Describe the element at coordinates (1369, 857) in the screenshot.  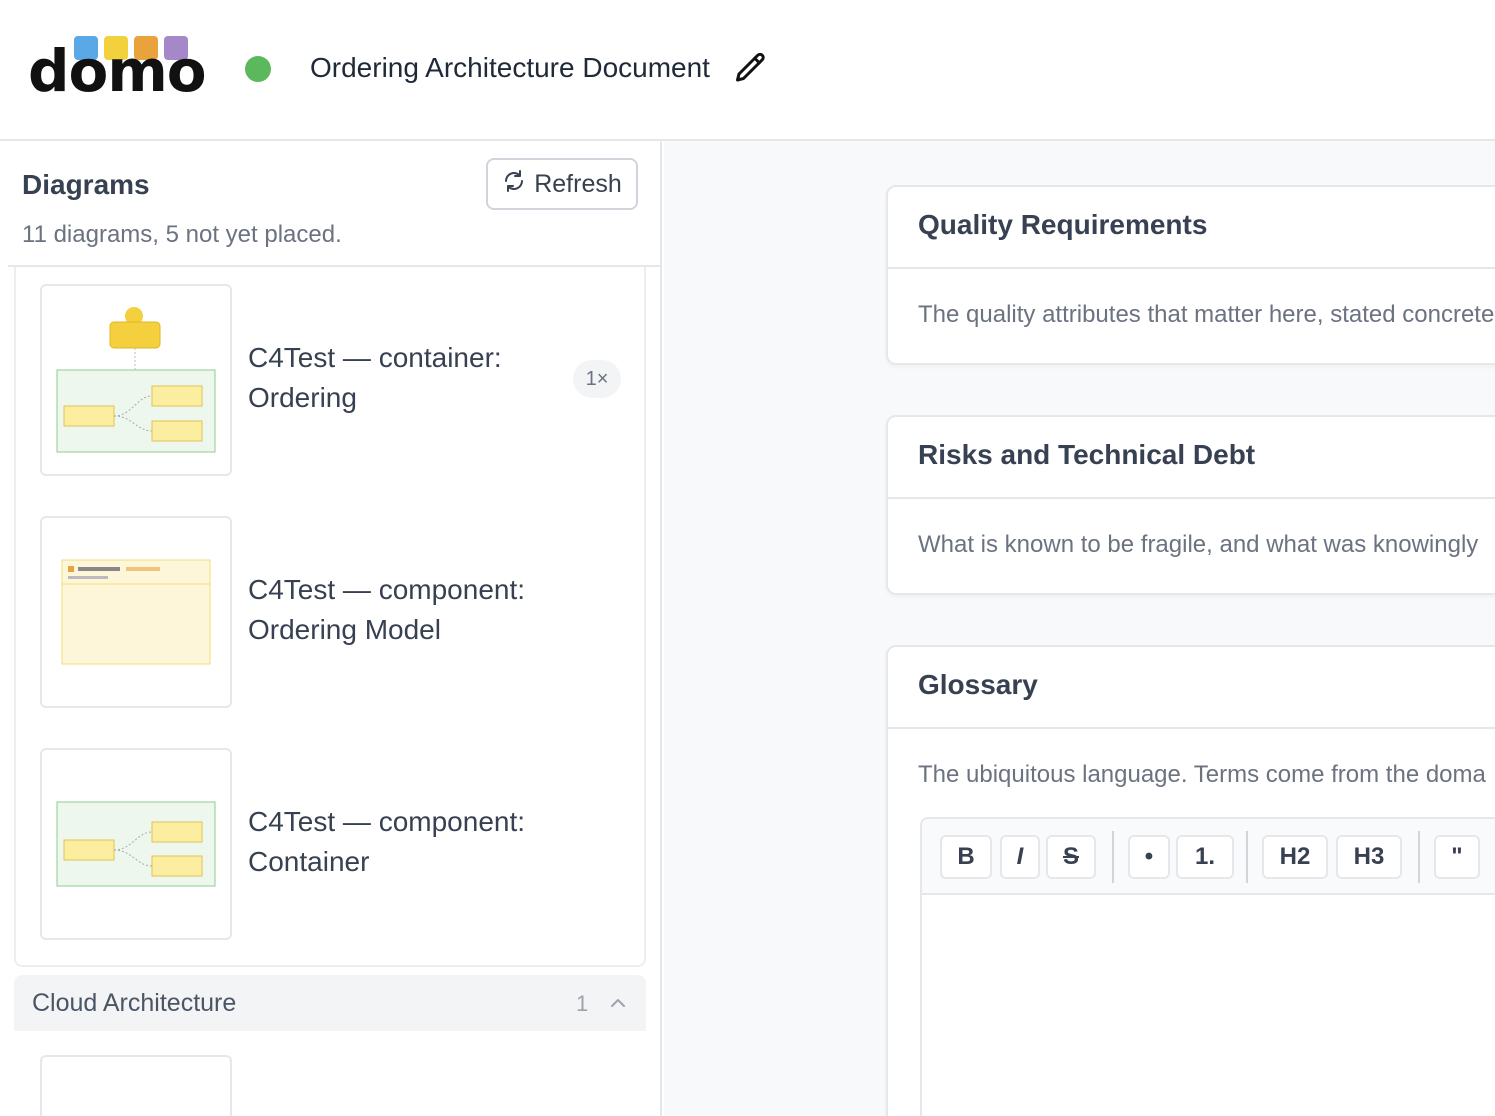
I see `heading-3-button: H3` at that location.